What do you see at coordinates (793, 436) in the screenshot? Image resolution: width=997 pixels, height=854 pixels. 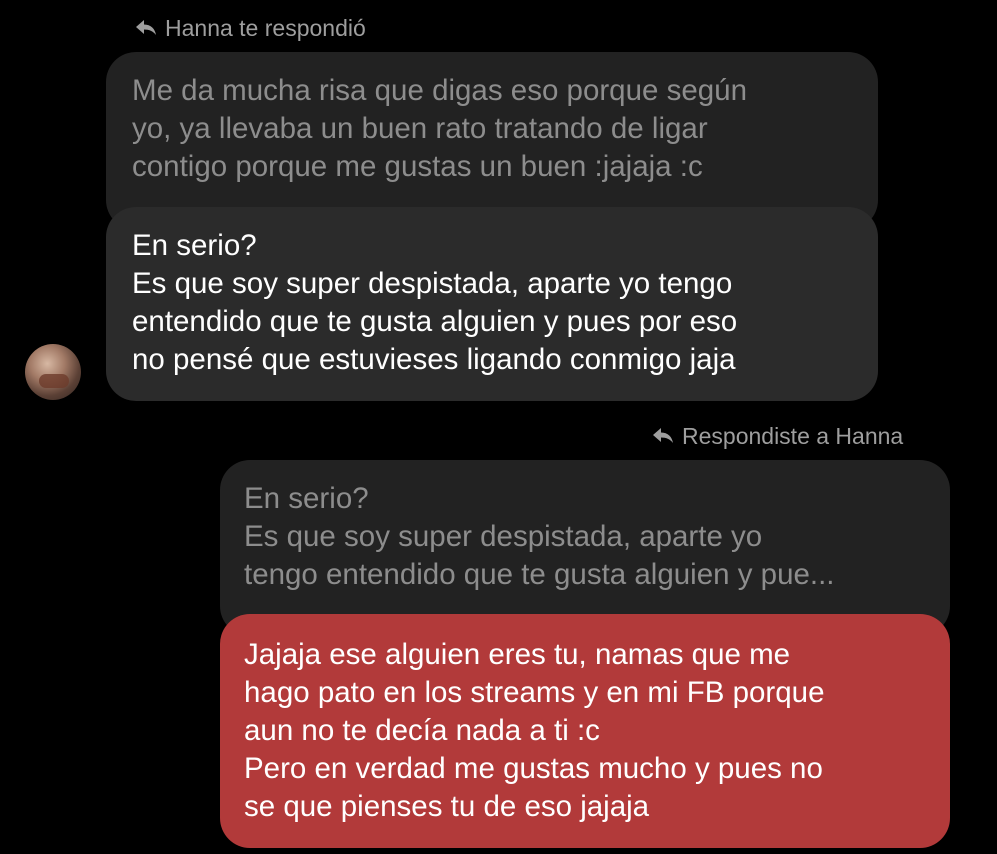 I see `reply-header-text: Respondiste a Hanna` at bounding box center [793, 436].